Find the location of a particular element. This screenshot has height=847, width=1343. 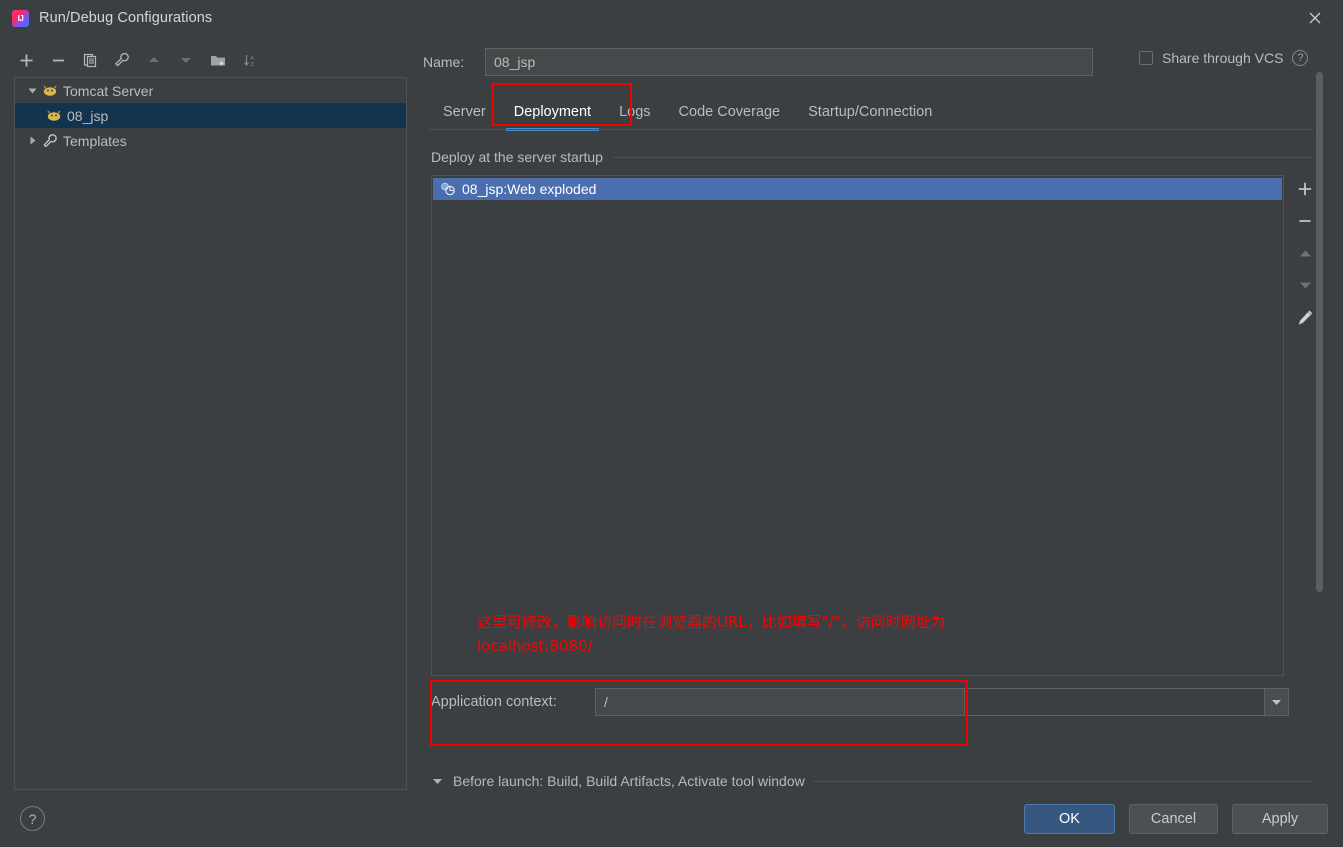

application-context-field-extension is located at coordinates (1115, 702).